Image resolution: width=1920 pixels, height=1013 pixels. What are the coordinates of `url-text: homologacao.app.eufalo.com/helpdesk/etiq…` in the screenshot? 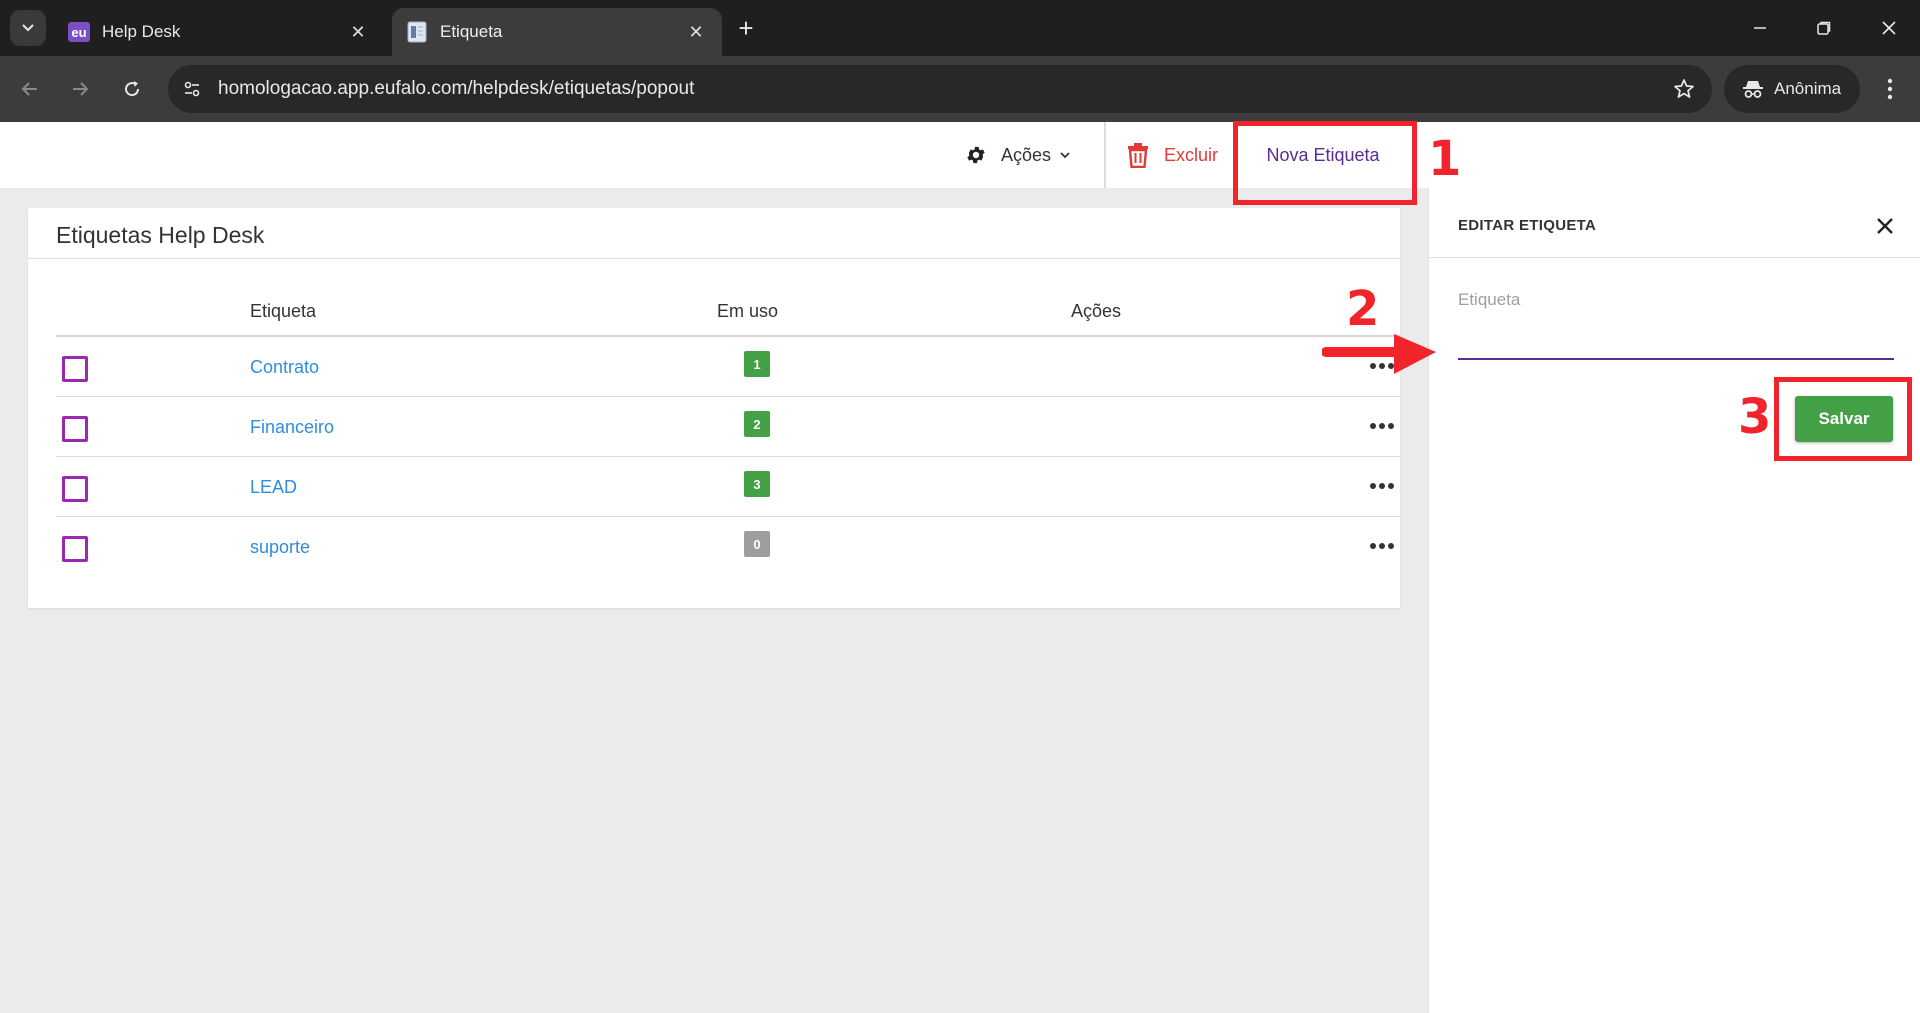 It's located at (456, 88).